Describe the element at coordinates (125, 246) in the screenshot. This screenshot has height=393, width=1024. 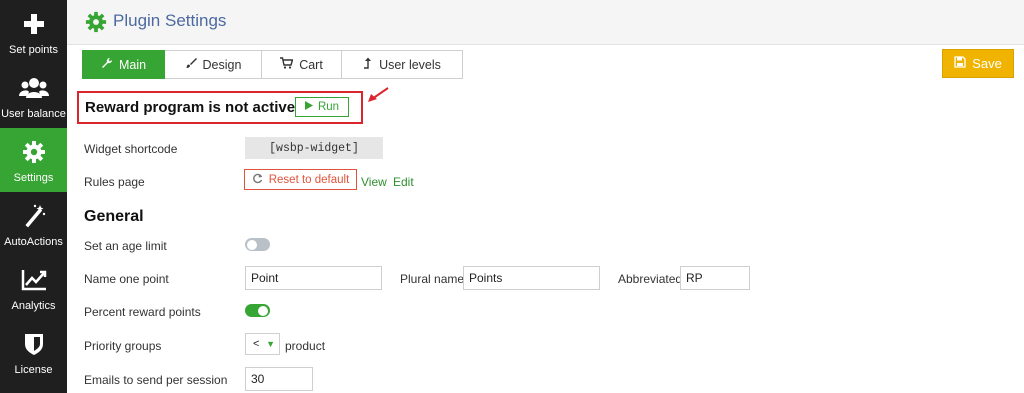
I see `age-limit-label: Set an age limit` at that location.